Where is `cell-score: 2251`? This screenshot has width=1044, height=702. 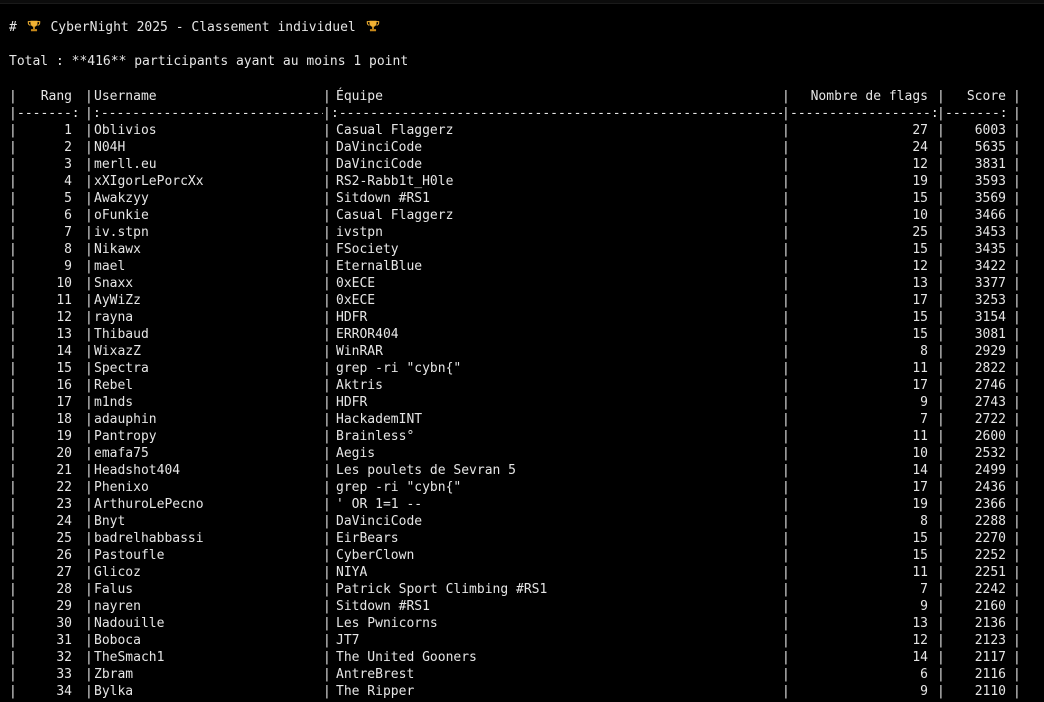 cell-score: 2251 is located at coordinates (990, 572).